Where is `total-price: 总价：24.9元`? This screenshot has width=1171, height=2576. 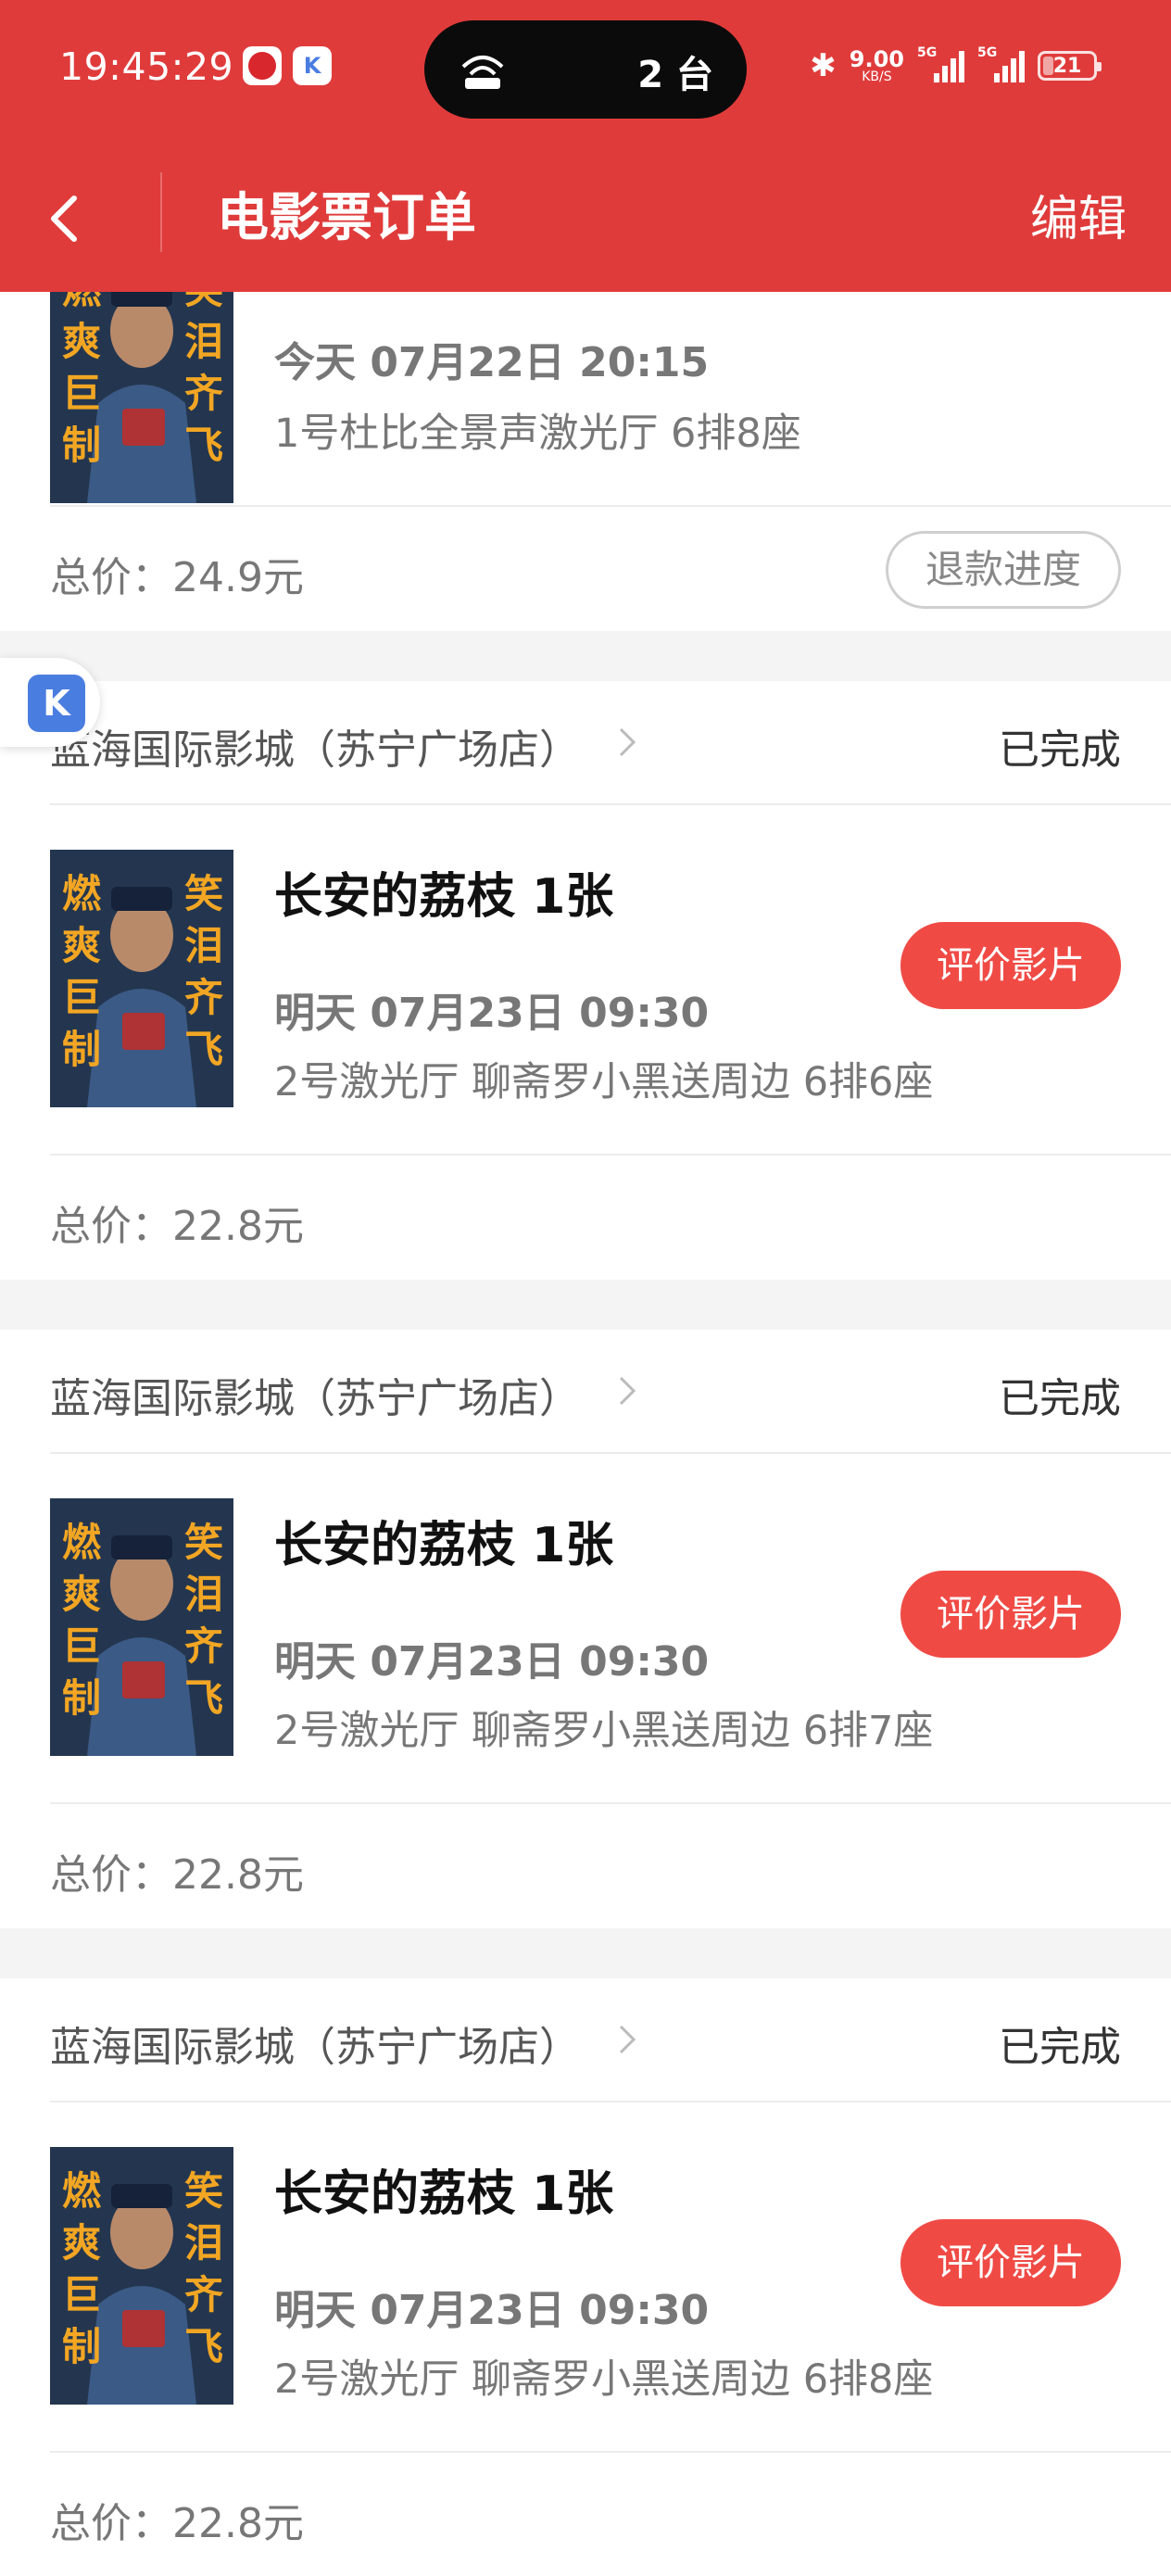
total-price: 总价：24.9元 is located at coordinates (177, 578).